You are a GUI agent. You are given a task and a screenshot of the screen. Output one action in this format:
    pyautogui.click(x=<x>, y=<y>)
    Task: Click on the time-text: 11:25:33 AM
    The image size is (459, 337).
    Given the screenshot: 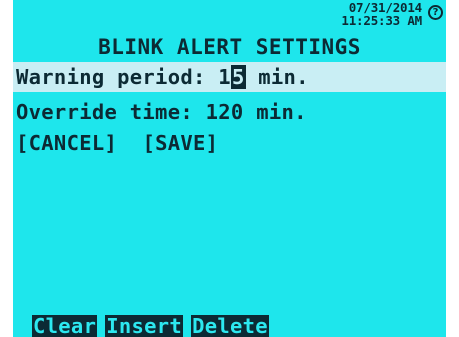 What is the action you would take?
    pyautogui.click(x=381, y=20)
    